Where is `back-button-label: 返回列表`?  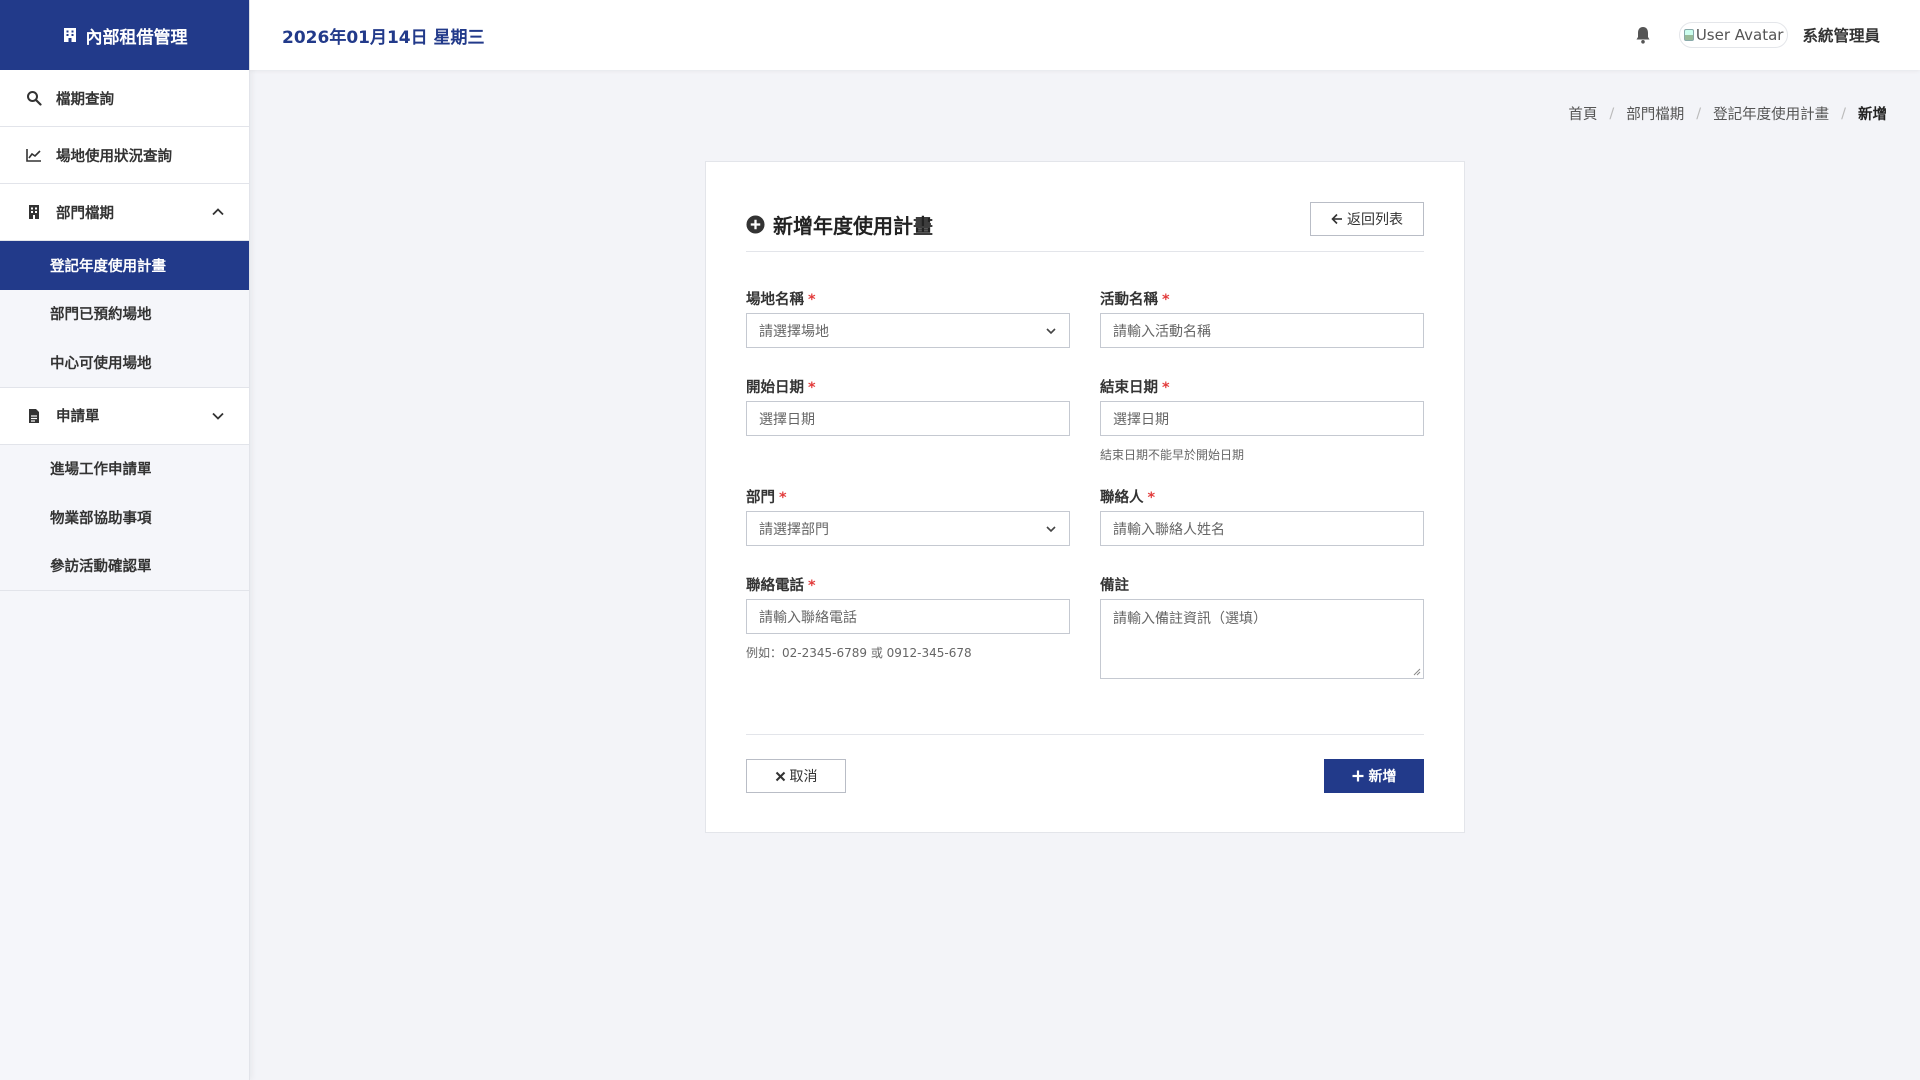 back-button-label: 返回列表 is located at coordinates (1375, 219).